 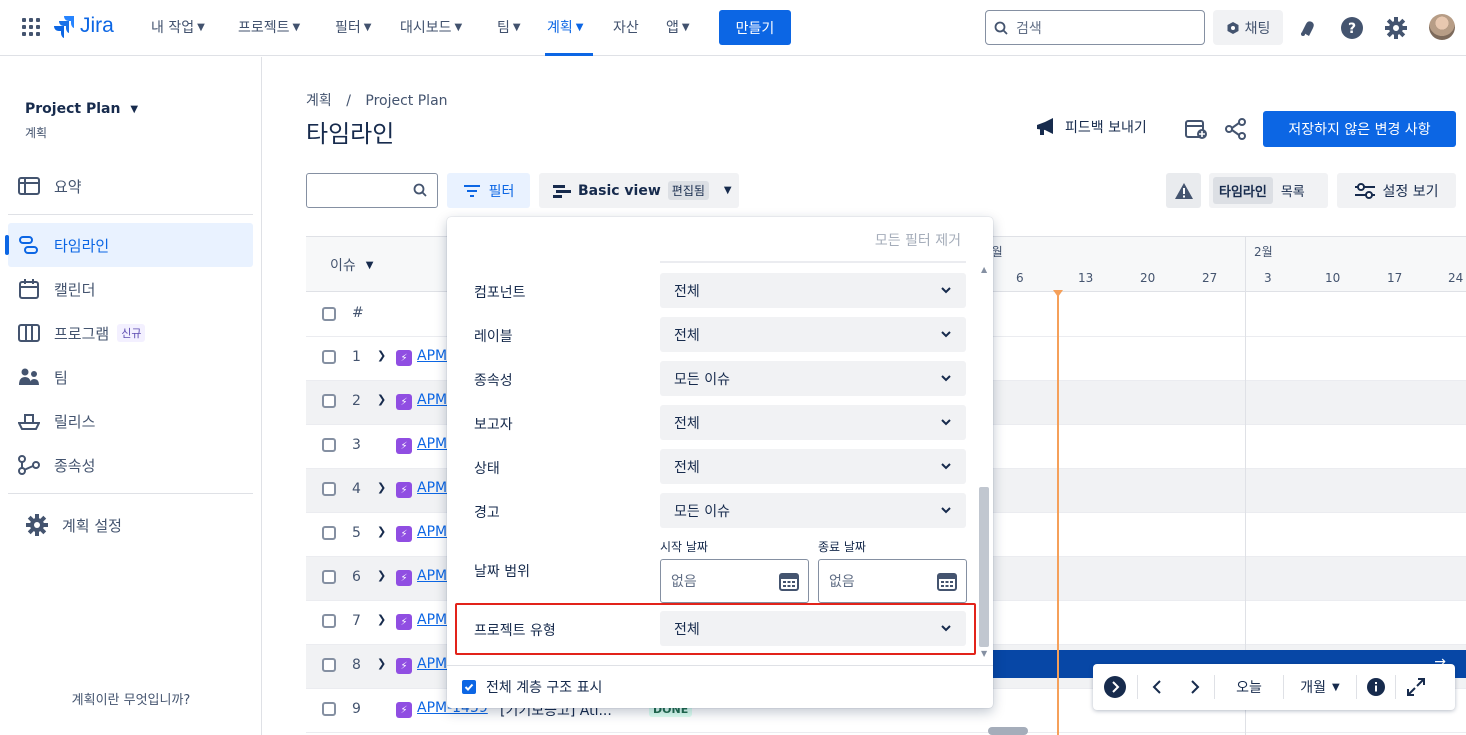 What do you see at coordinates (1091, 127) in the screenshot?
I see `feedback-button: 피드백 보내기` at bounding box center [1091, 127].